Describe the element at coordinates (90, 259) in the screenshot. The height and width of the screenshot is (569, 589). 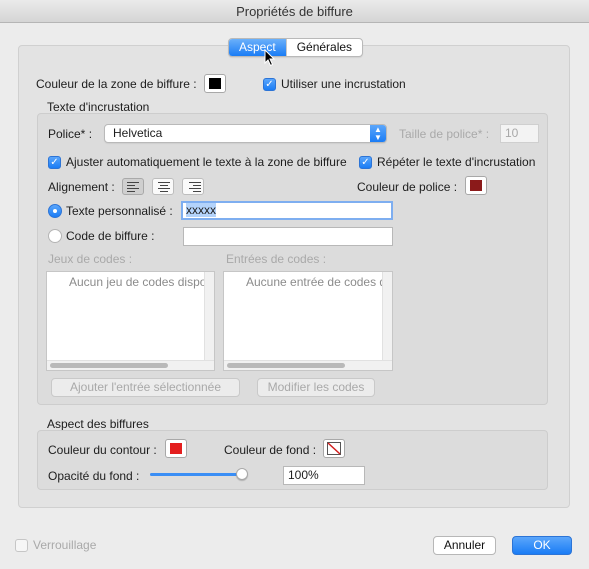
I see `code-sets-label: Jeux de codes :` at that location.